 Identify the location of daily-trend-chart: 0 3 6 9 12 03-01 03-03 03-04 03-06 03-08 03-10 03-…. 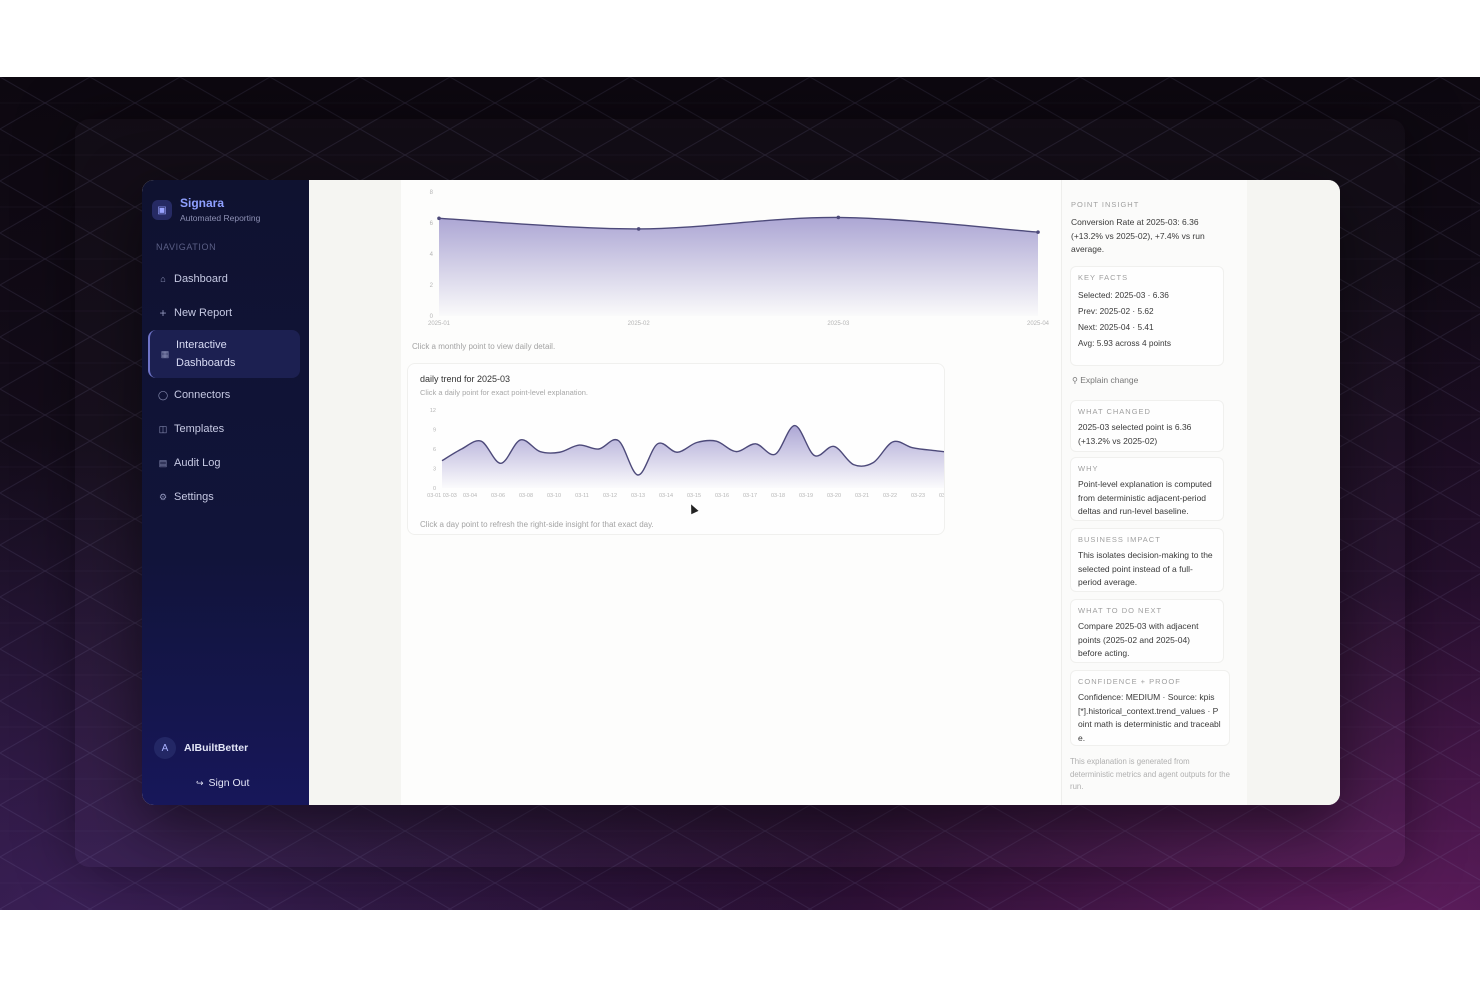
(676, 460).